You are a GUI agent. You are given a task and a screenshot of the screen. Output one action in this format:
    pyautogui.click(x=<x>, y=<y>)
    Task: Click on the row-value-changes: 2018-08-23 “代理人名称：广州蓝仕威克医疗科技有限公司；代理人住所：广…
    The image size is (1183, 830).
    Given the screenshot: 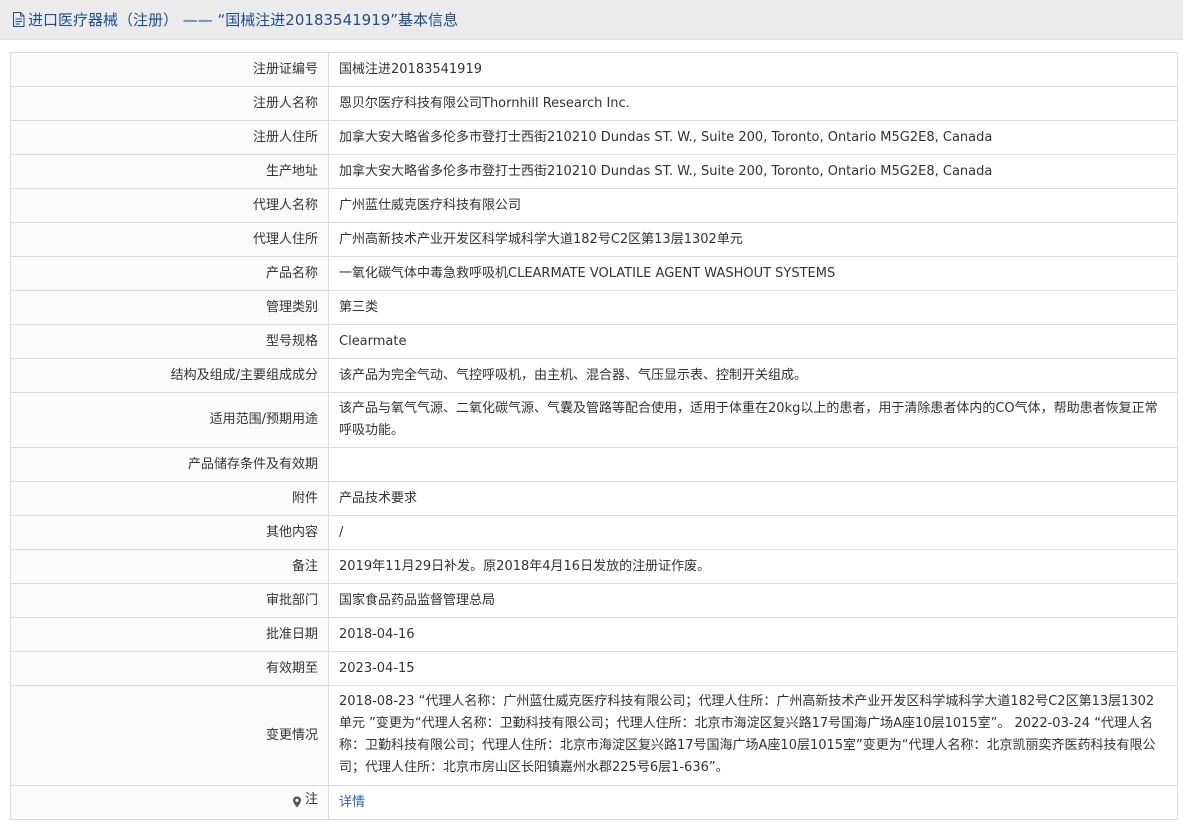 What is the action you would take?
    pyautogui.click(x=753, y=735)
    